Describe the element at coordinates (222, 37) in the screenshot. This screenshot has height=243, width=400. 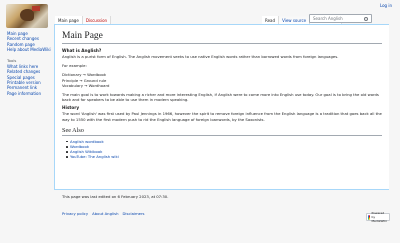
I see `page-title: Main Page` at that location.